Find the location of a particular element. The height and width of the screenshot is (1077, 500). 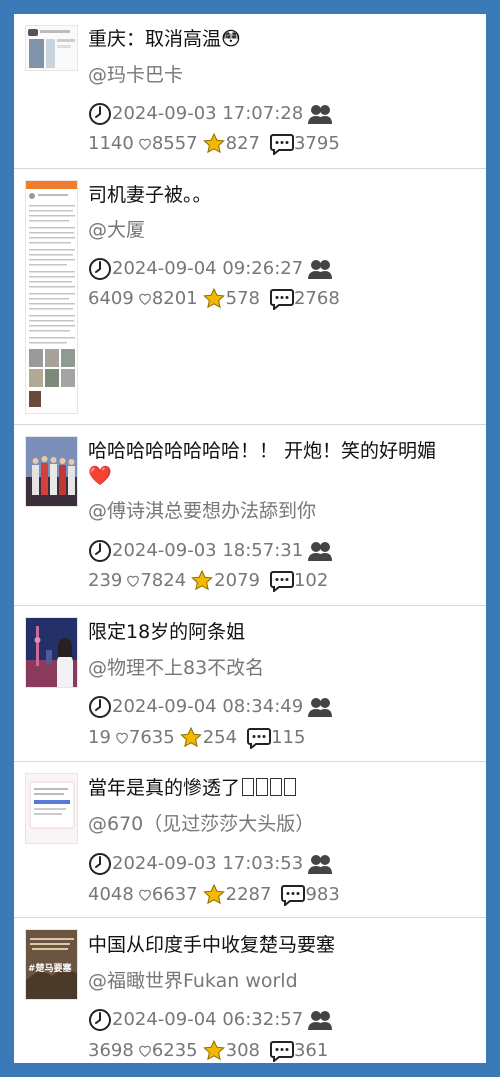

post-author: @玛卡巴卡 is located at coordinates (135, 75).